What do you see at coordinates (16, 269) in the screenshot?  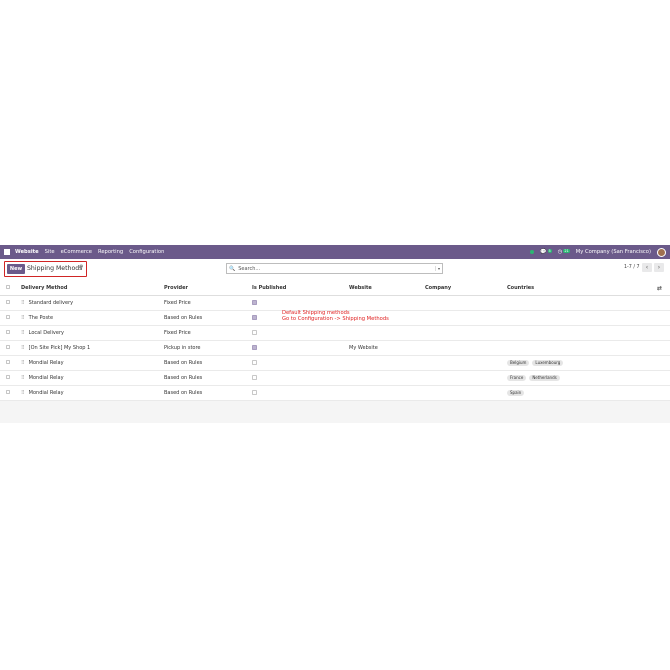 I see `new-button: New` at bounding box center [16, 269].